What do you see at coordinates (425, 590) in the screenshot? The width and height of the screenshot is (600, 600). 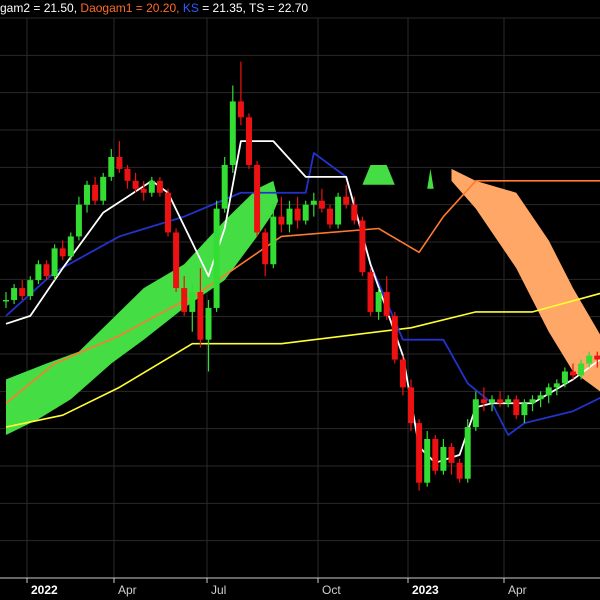 I see `x-tick-label: 2023` at bounding box center [425, 590].